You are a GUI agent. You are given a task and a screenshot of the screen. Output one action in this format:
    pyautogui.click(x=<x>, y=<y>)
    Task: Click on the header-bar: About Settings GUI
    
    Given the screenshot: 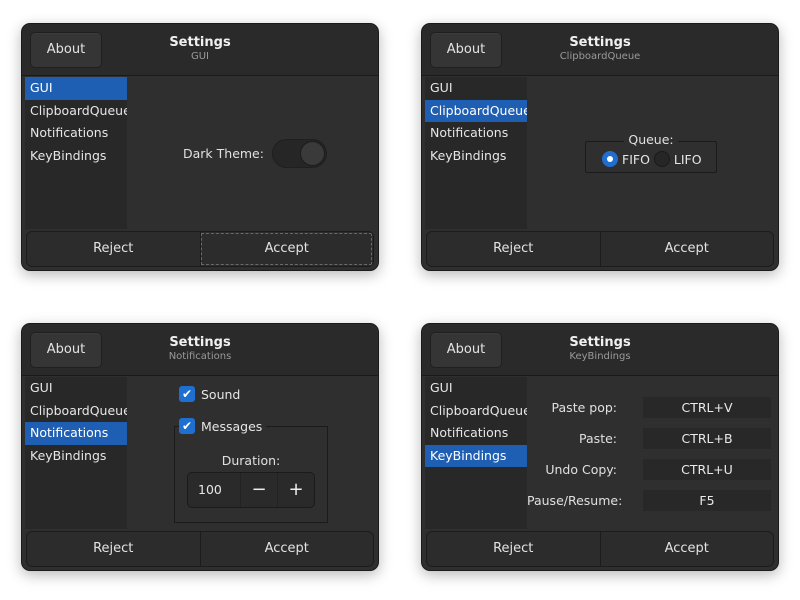 What is the action you would take?
    pyautogui.click(x=200, y=50)
    